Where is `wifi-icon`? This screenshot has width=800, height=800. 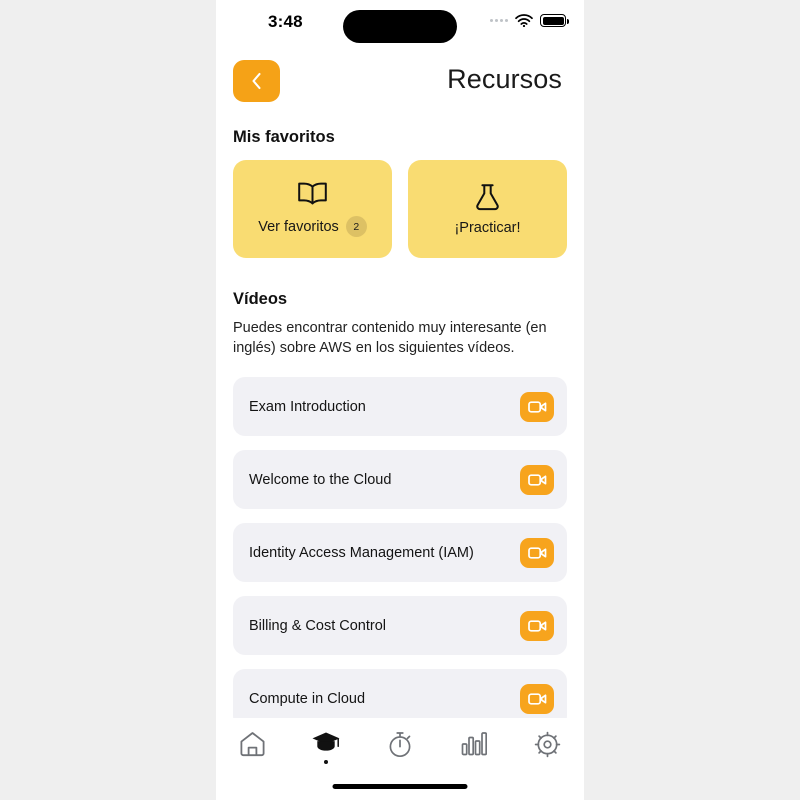
wifi-icon is located at coordinates (524, 20).